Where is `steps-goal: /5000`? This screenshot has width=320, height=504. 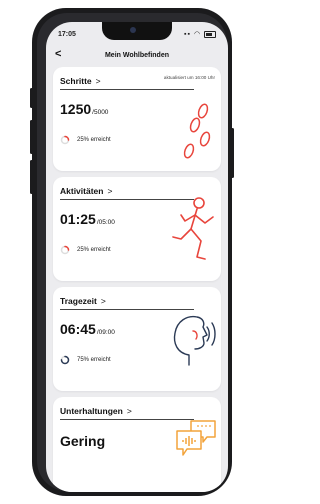 steps-goal: /5000 is located at coordinates (100, 112).